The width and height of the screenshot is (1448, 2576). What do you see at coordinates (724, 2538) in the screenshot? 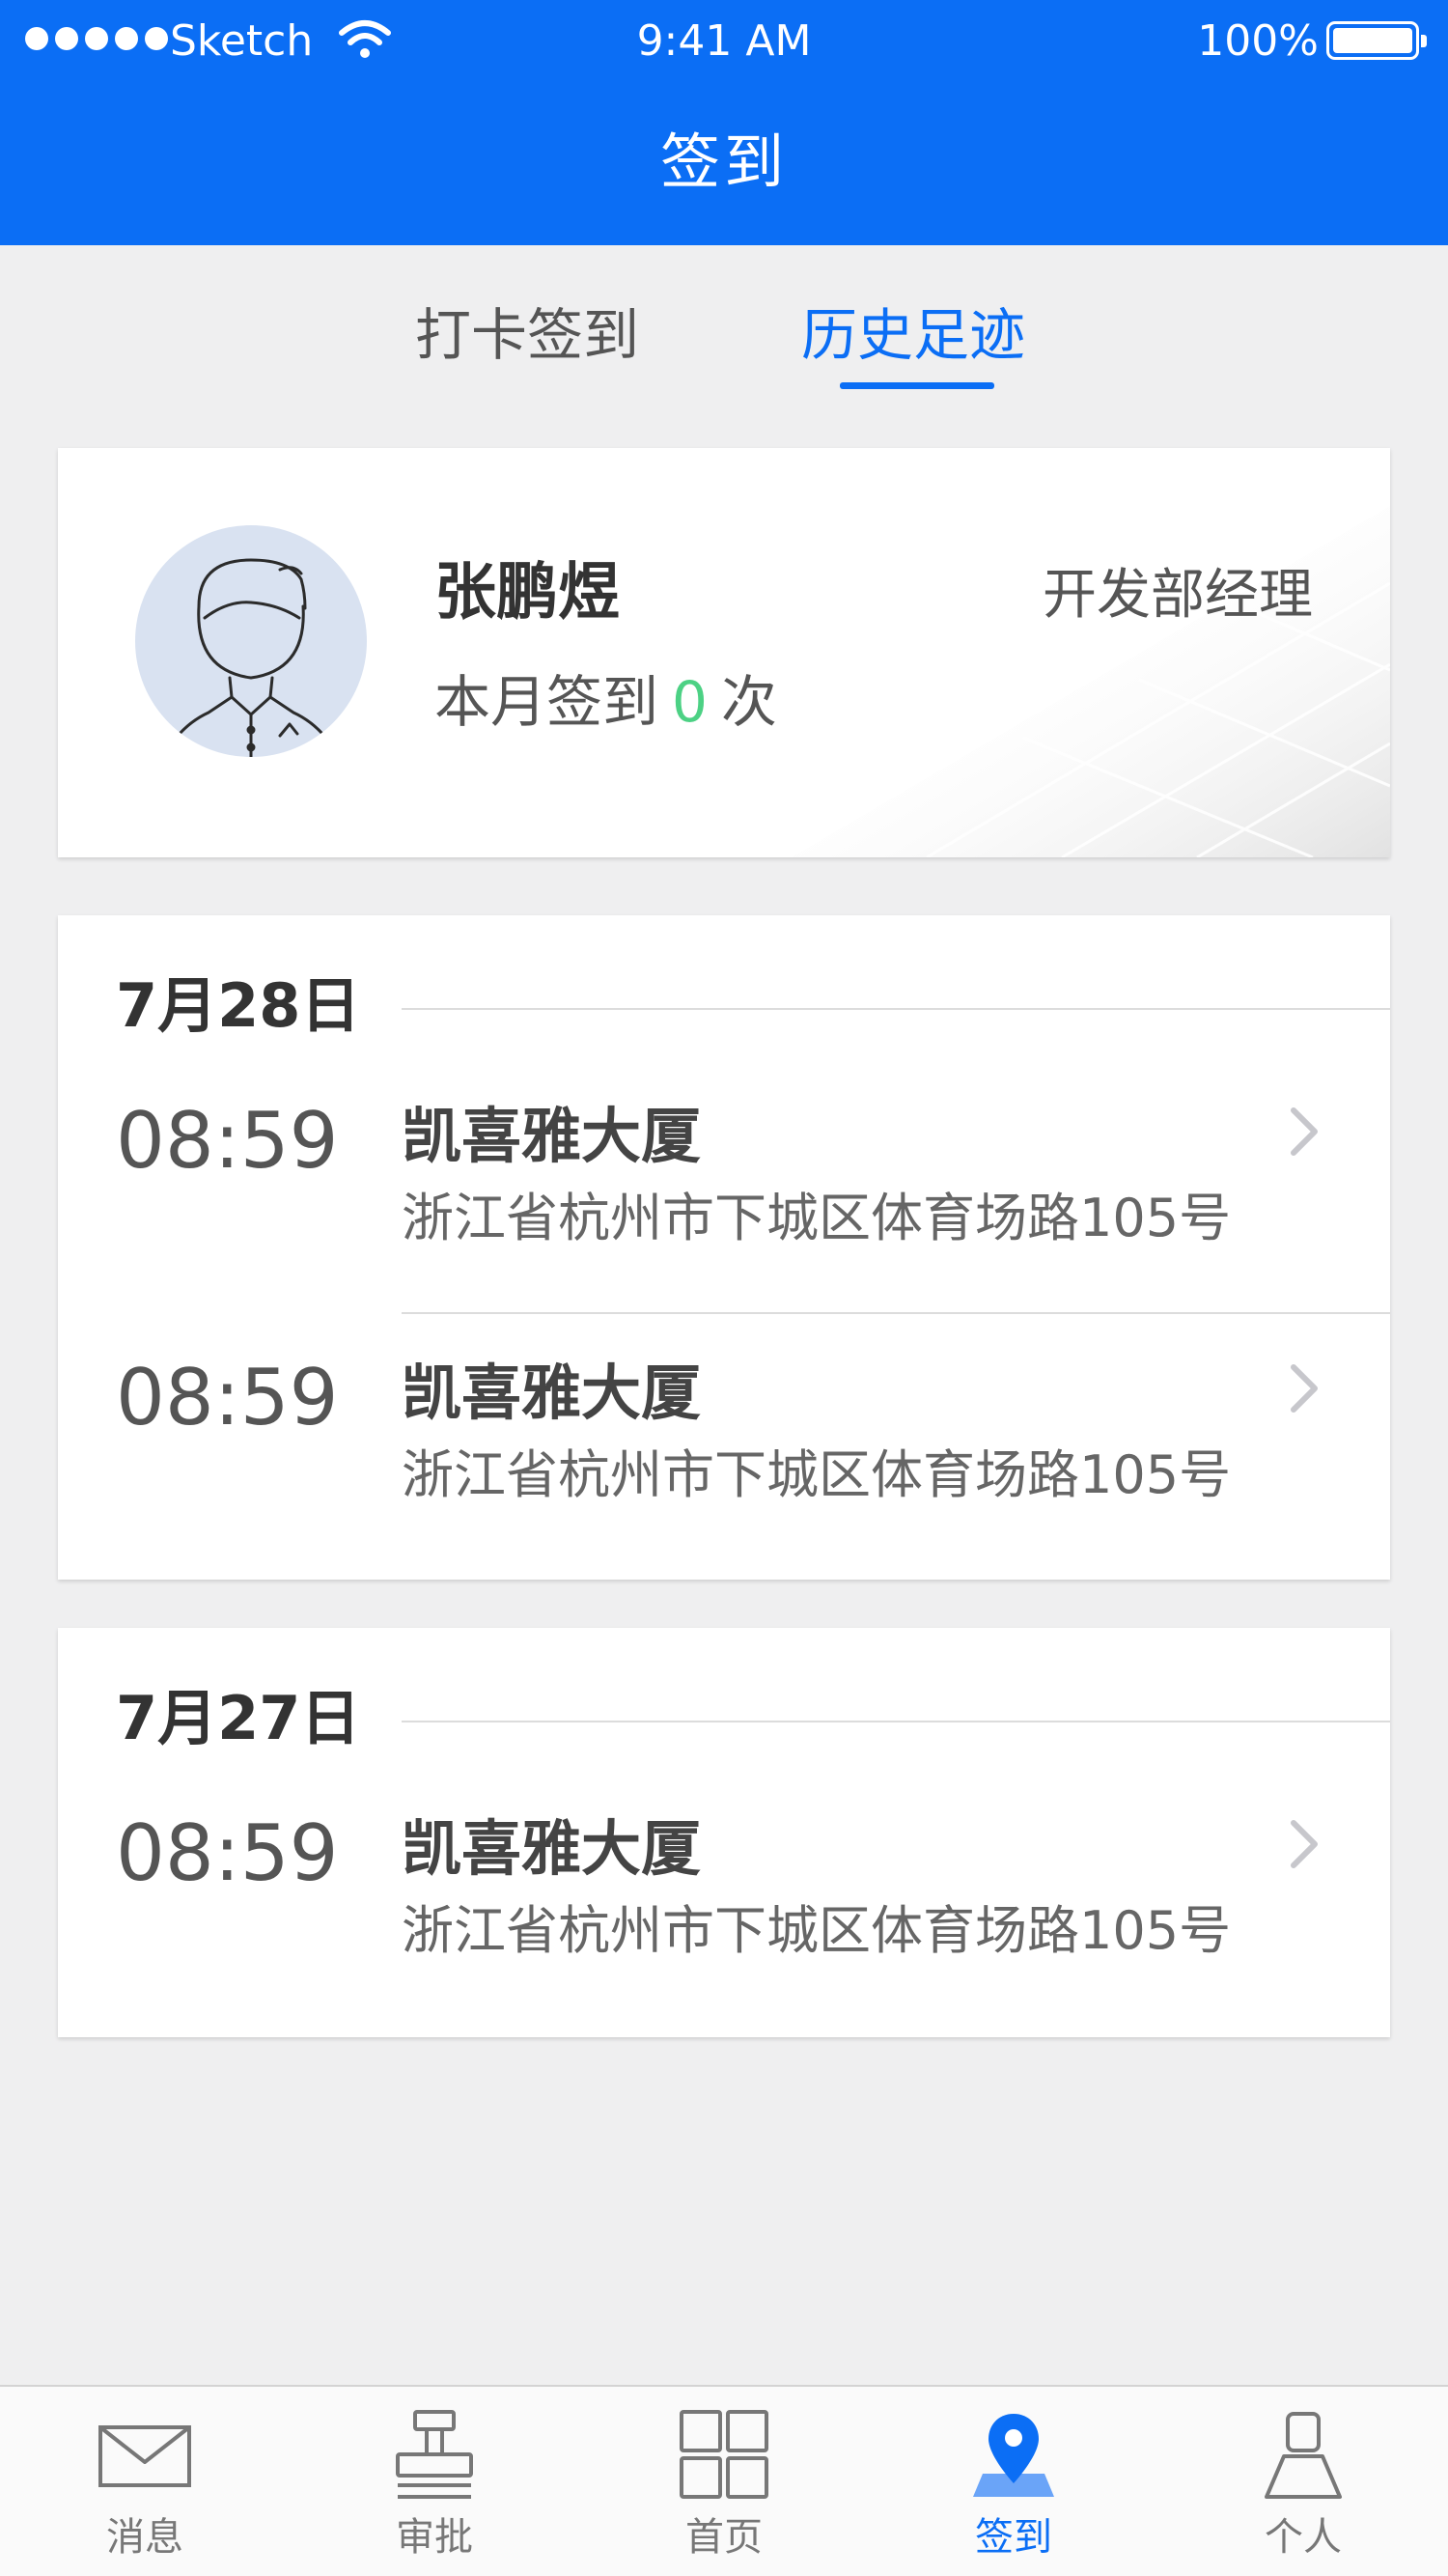
I see `tabbar-label: 首页` at bounding box center [724, 2538].